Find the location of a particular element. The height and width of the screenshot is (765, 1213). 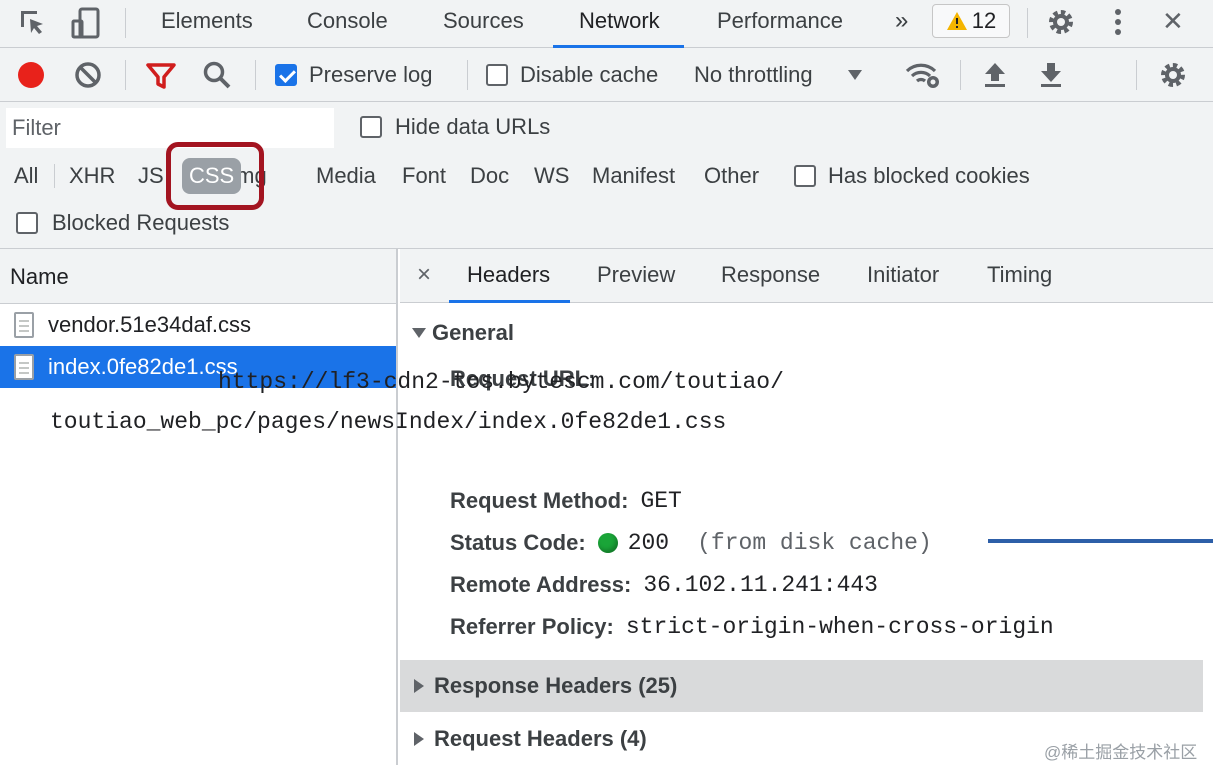

throttling-value: No throttling is located at coordinates (753, 74).